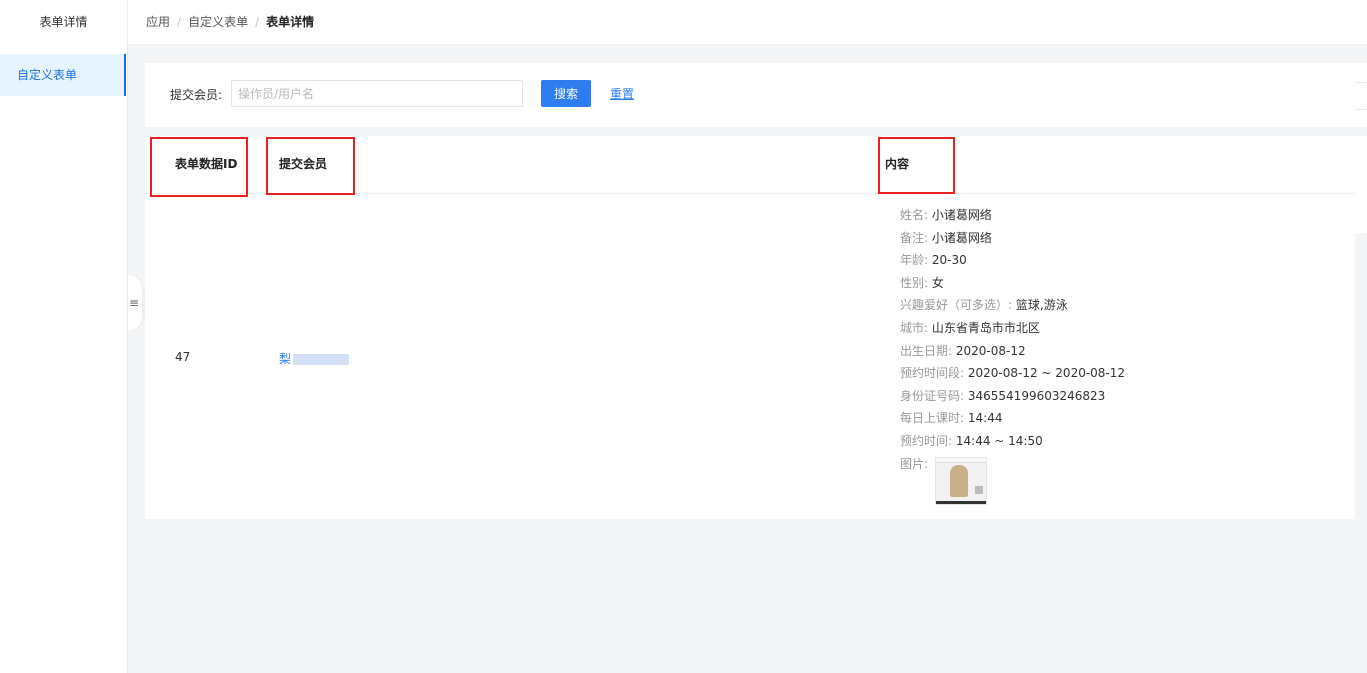 This screenshot has width=1367, height=673. I want to click on content-line-class-time: 每日上课时: 14:44, so click(951, 418).